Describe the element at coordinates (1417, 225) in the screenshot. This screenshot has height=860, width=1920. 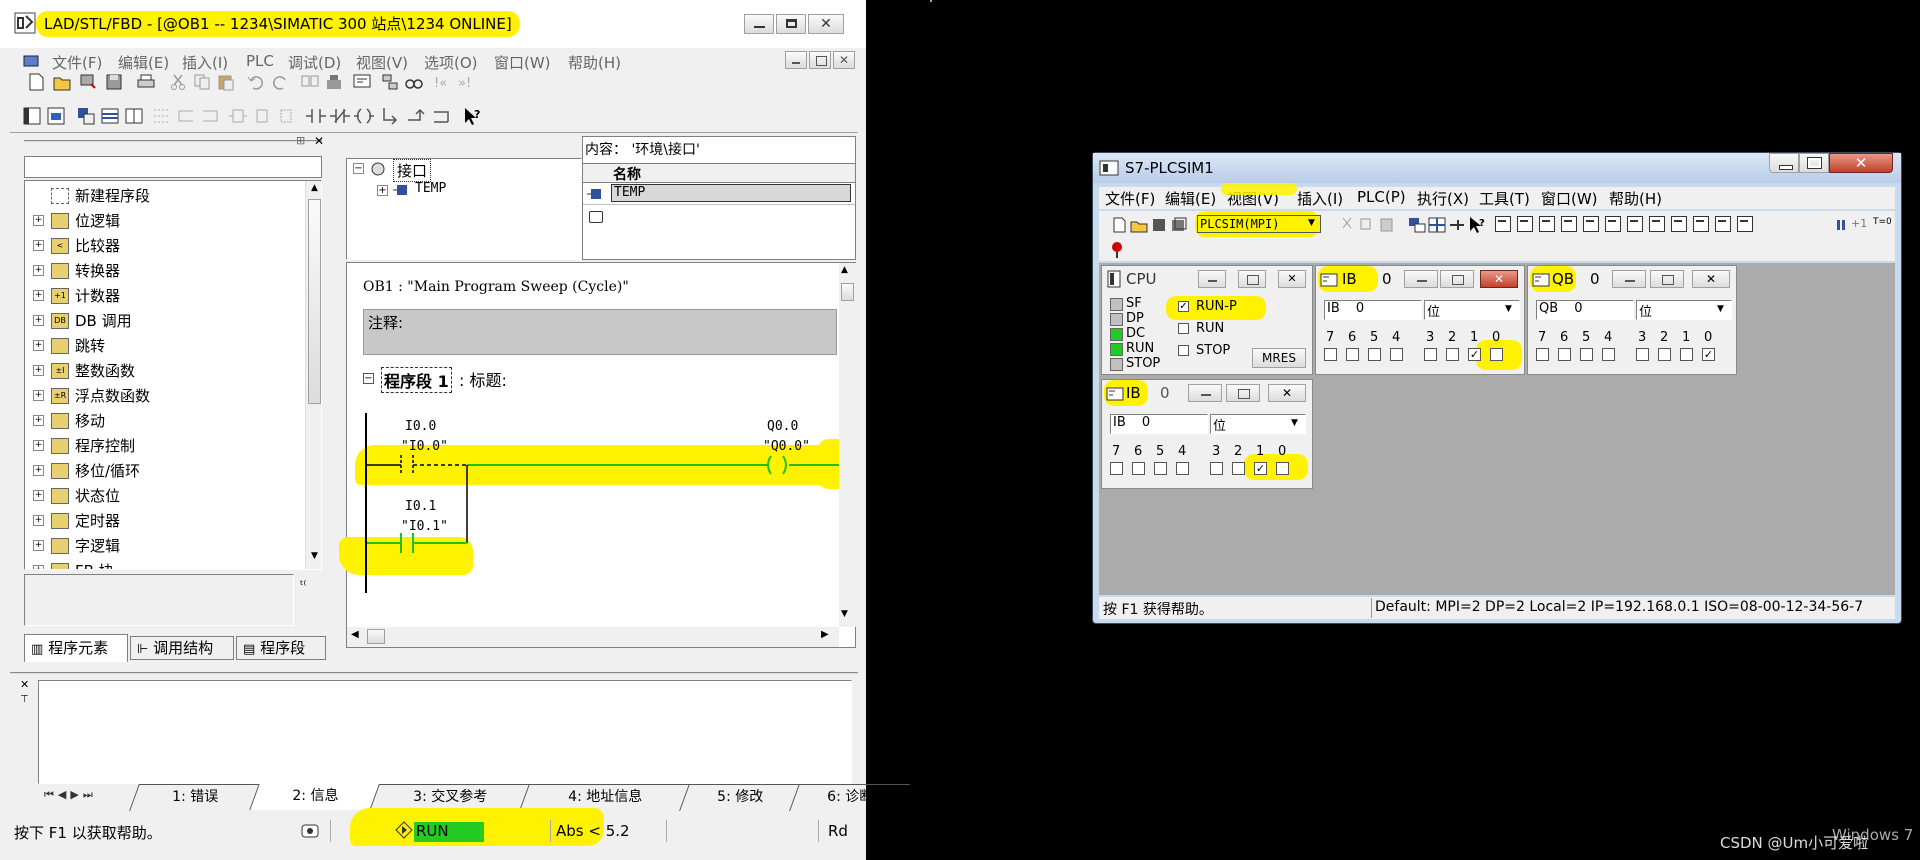
I see `cascade-icon` at that location.